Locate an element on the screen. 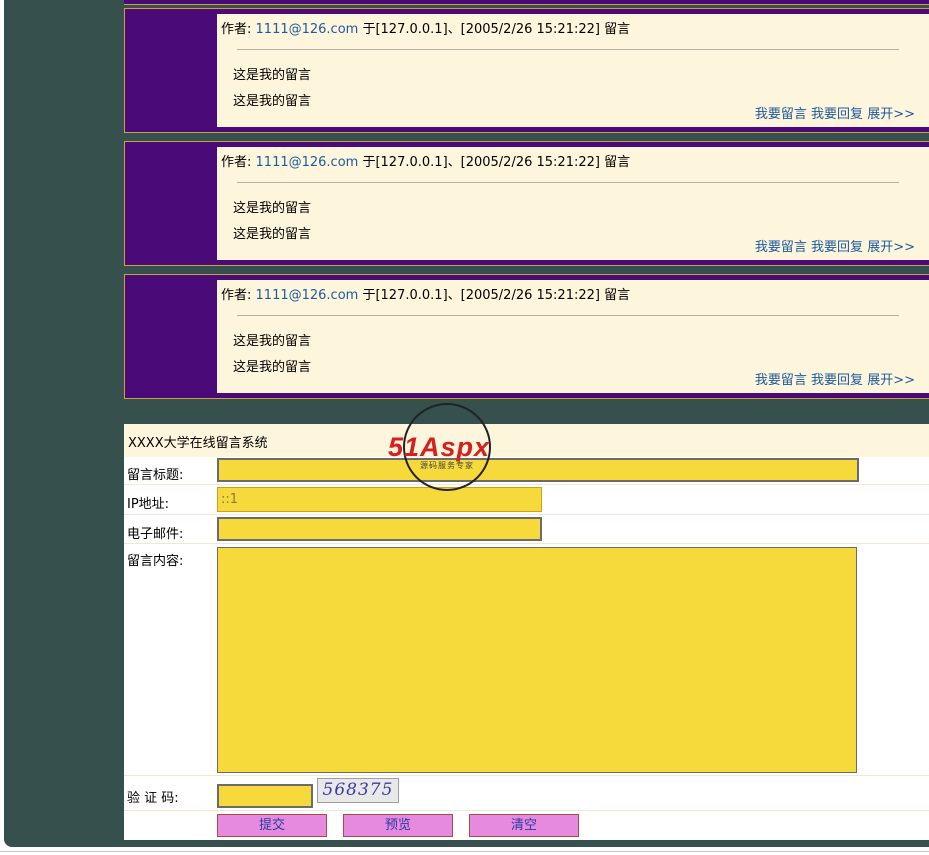 This screenshot has width=929, height=855. content-label: 留言内容: is located at coordinates (155, 561).